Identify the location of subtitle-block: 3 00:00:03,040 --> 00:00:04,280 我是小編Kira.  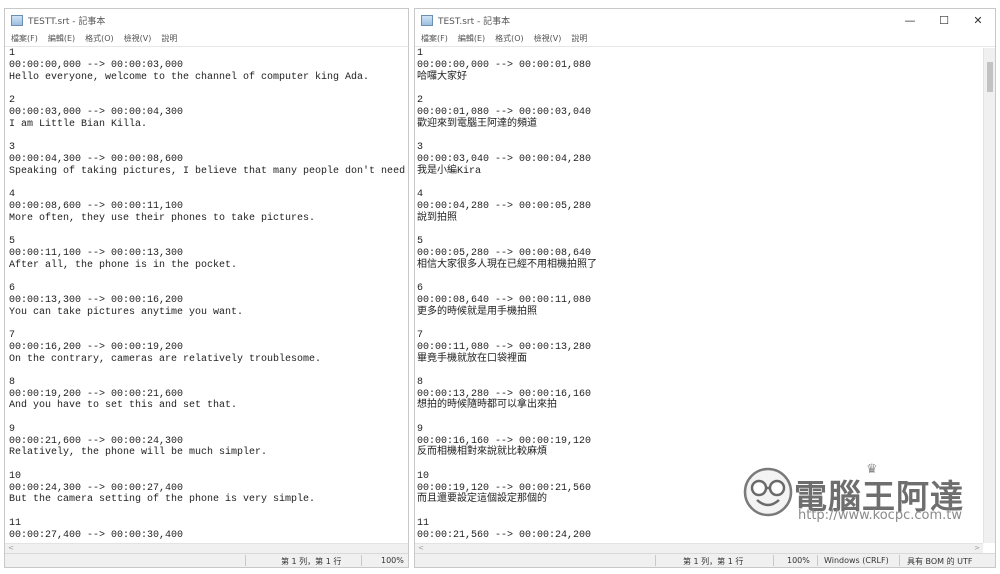
(700, 159).